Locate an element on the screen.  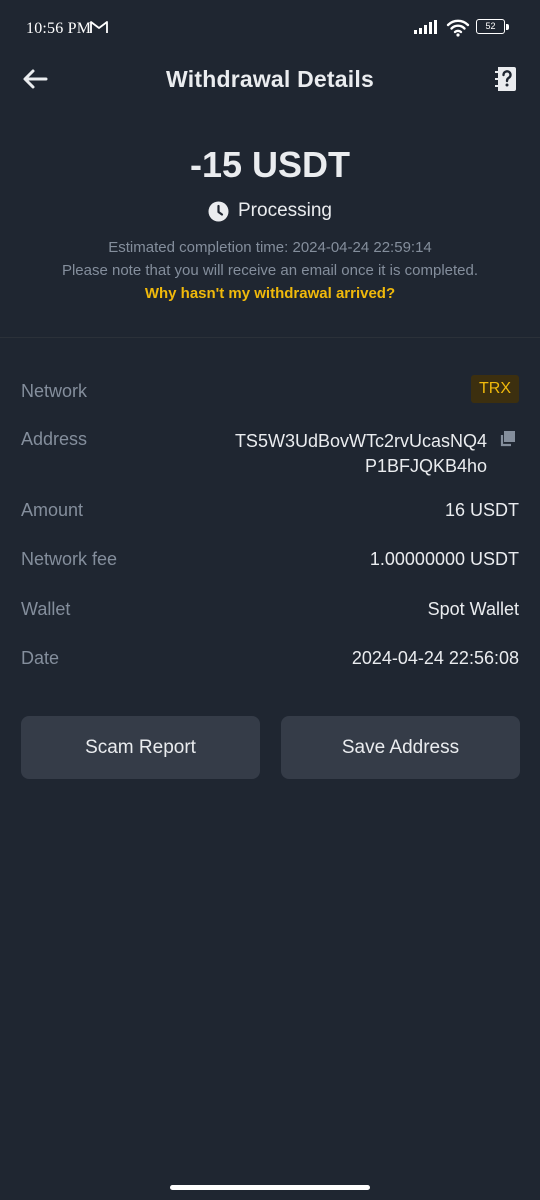
home-indicator is located at coordinates (270, 1187).